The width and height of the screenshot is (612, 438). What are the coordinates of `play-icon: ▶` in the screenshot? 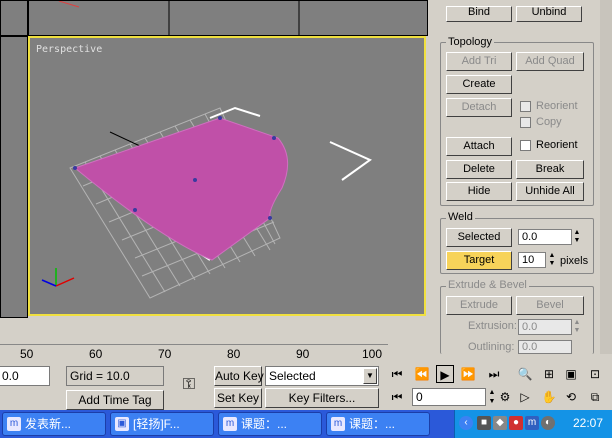 It's located at (445, 374).